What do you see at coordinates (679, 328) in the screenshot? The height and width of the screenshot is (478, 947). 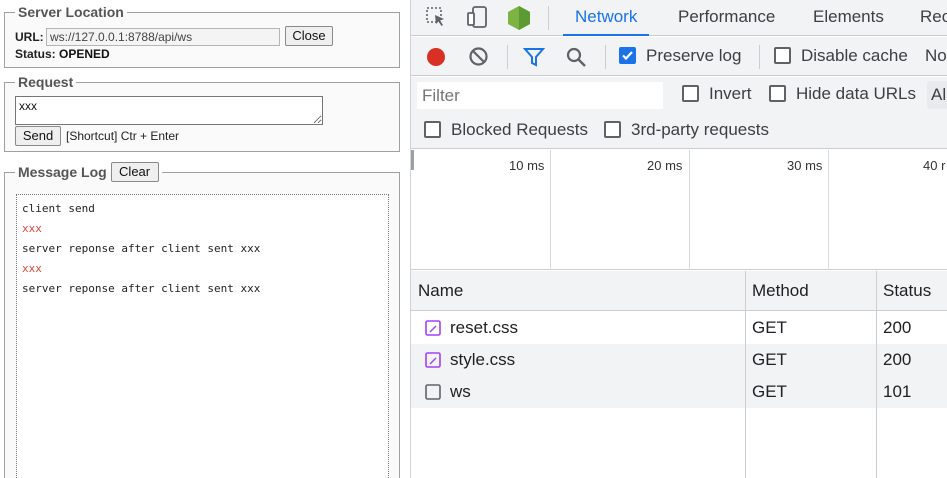 I see `request-row-reset-css: reset.css GET 200` at bounding box center [679, 328].